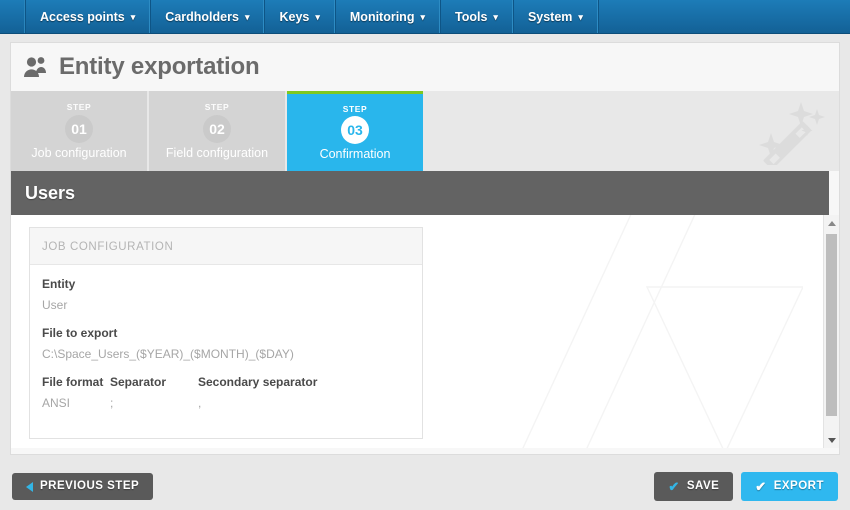  What do you see at coordinates (90, 485) in the screenshot?
I see `previous-step-label: PREVIOUS STEP` at bounding box center [90, 485].